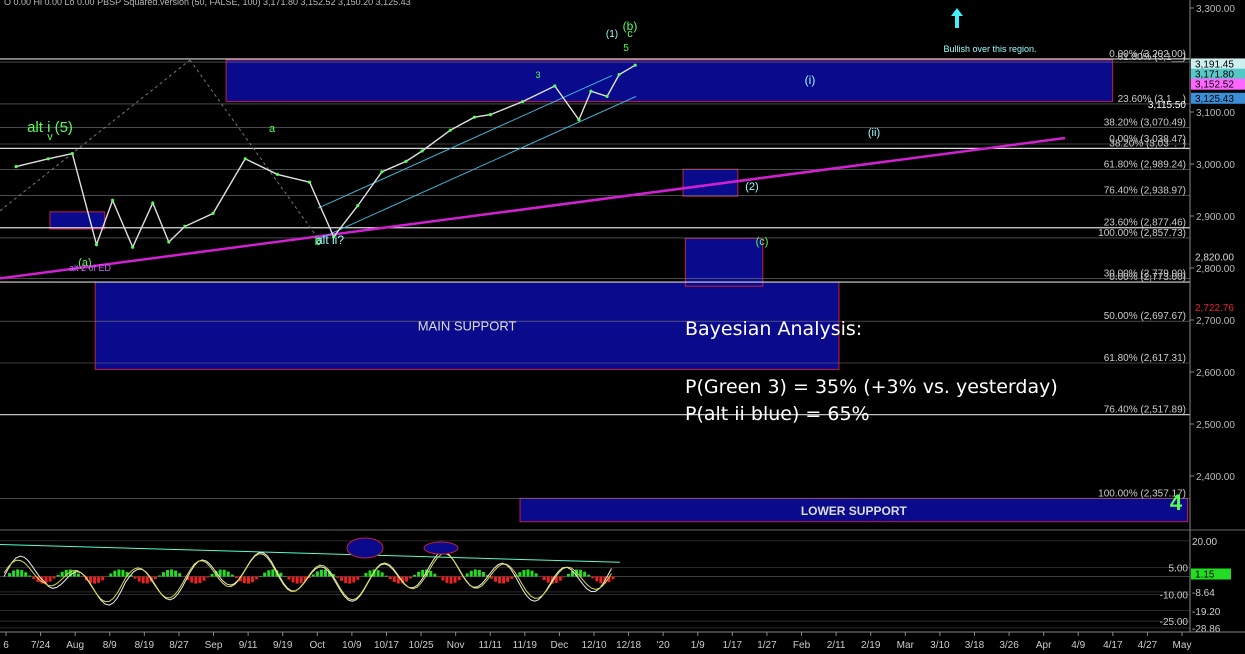 The image size is (1245, 654). What do you see at coordinates (41, 645) in the screenshot?
I see `x-tick-label-1: 7/24` at bounding box center [41, 645].